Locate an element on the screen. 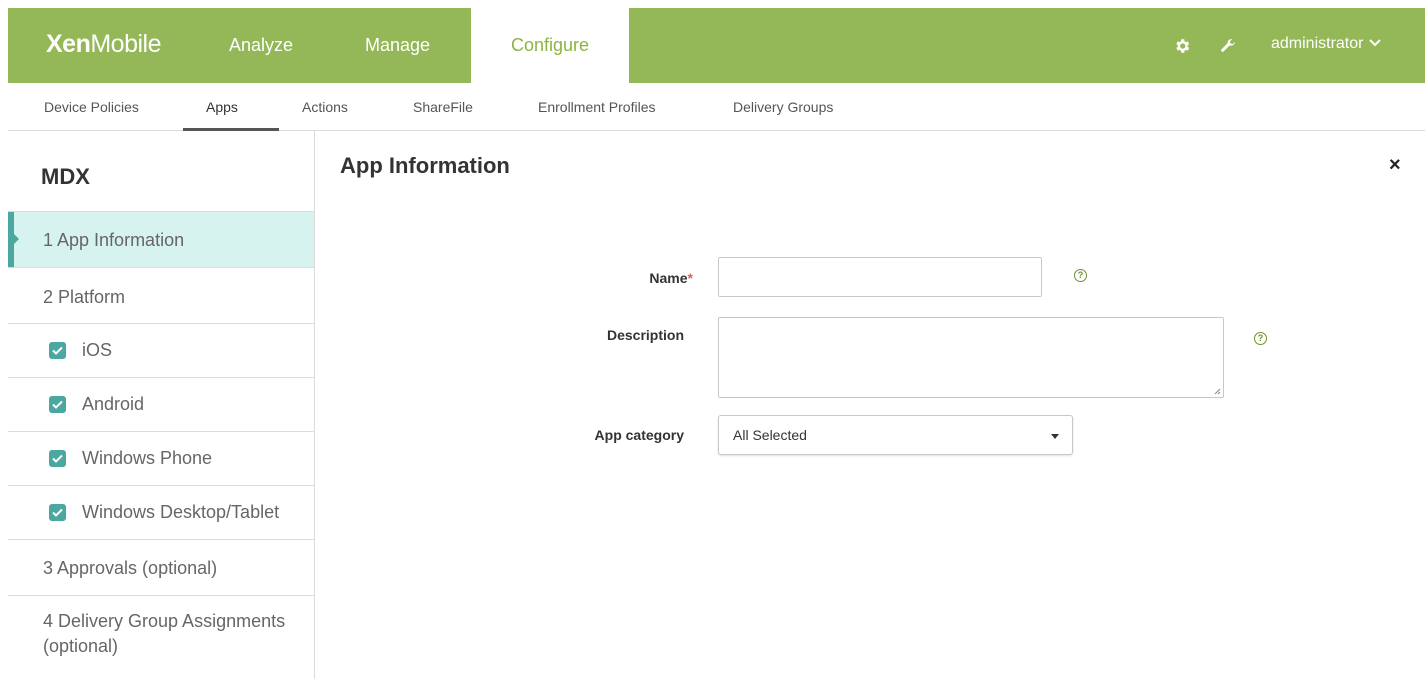  step-delivery-group-assignments: 4 Delivery Group Assignments (optional) is located at coordinates (161, 635).